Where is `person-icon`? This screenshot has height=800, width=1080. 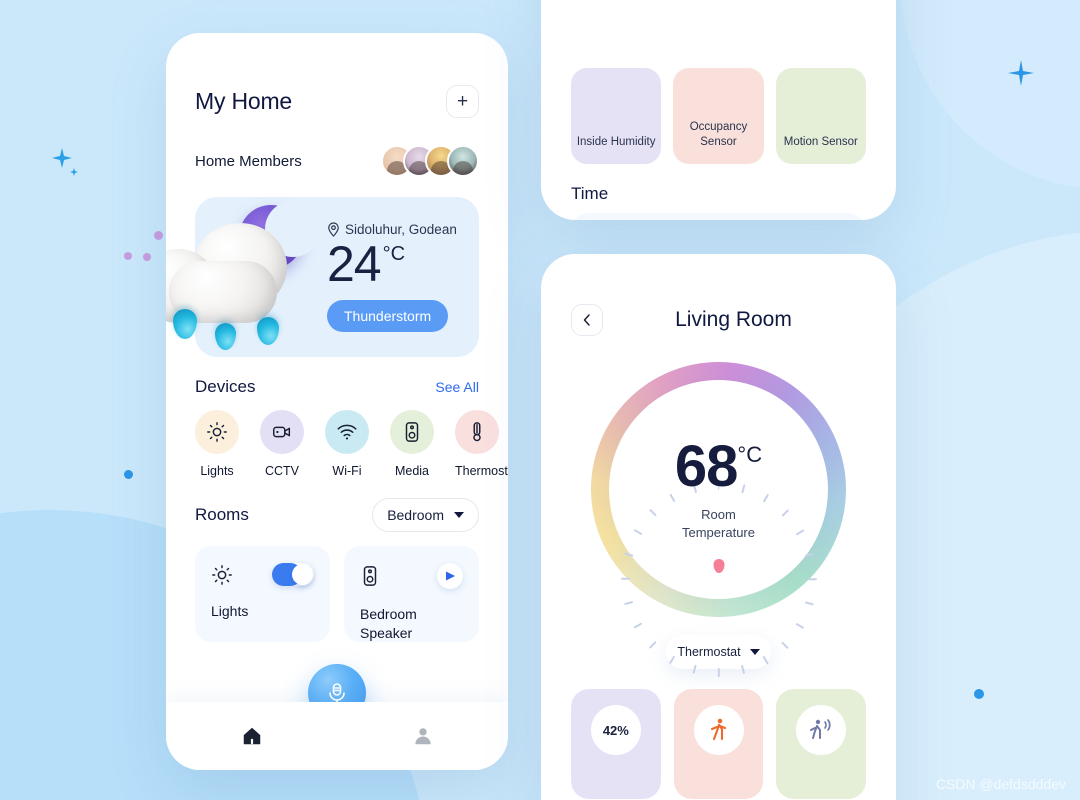 person-icon is located at coordinates (422, 736).